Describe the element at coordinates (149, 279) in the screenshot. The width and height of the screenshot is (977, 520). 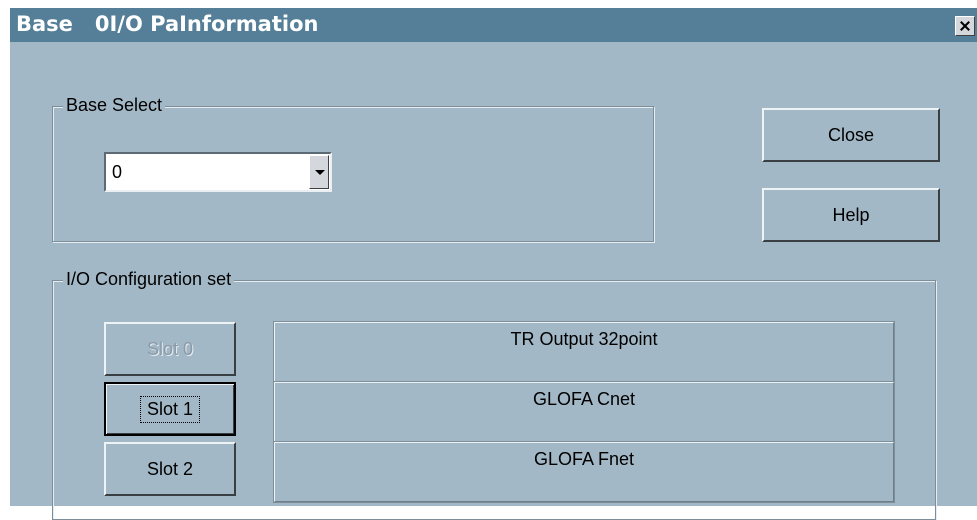
I see `io-configuration-legend: I/O Configuration set` at that location.